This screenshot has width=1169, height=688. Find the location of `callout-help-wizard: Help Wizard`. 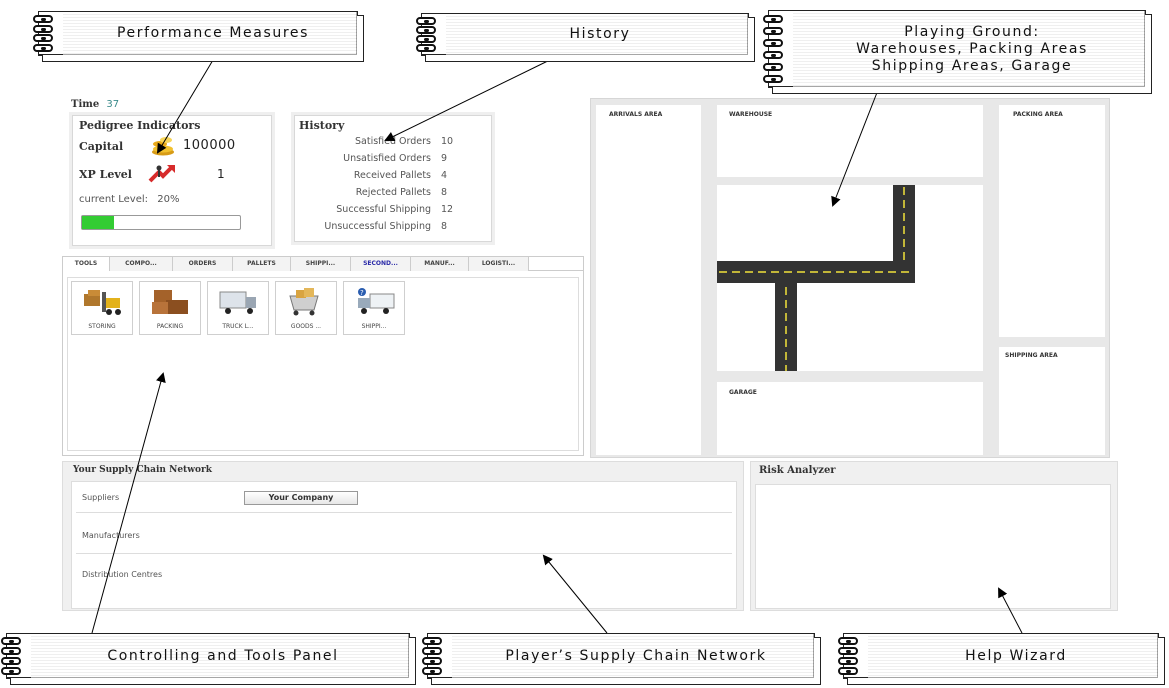

callout-help-wizard: Help Wizard is located at coordinates (1001, 659).